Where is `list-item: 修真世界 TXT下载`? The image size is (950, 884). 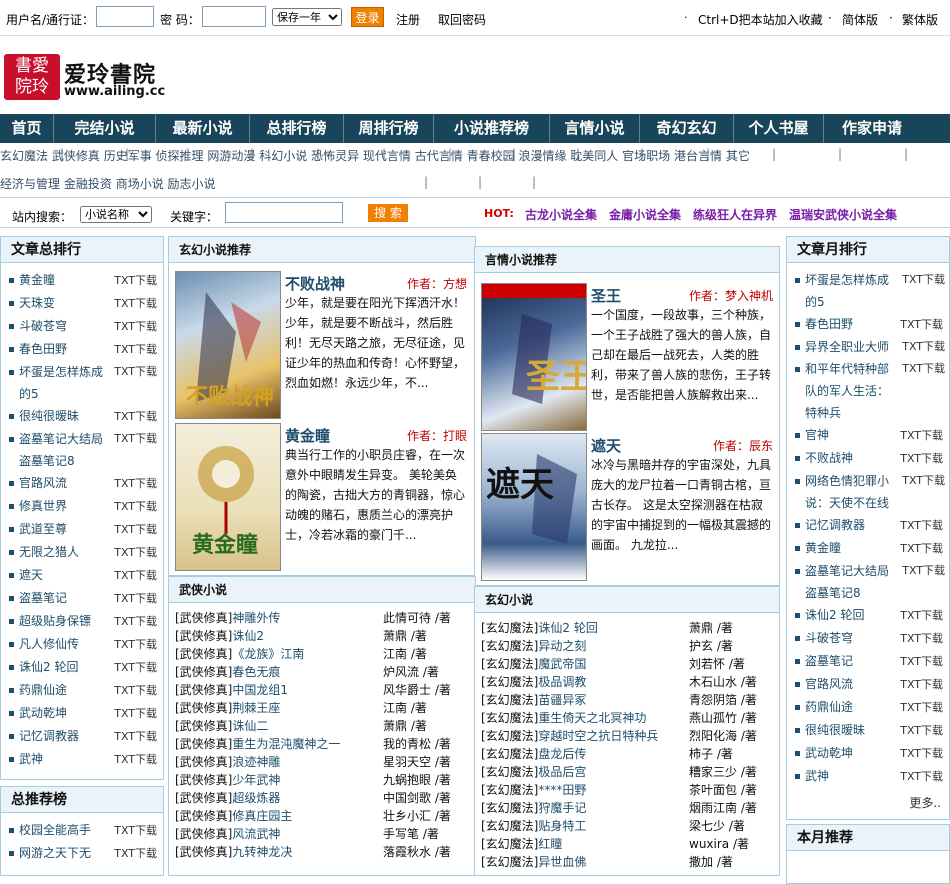
list-item: 修真世界 TXT下载 is located at coordinates (82, 506).